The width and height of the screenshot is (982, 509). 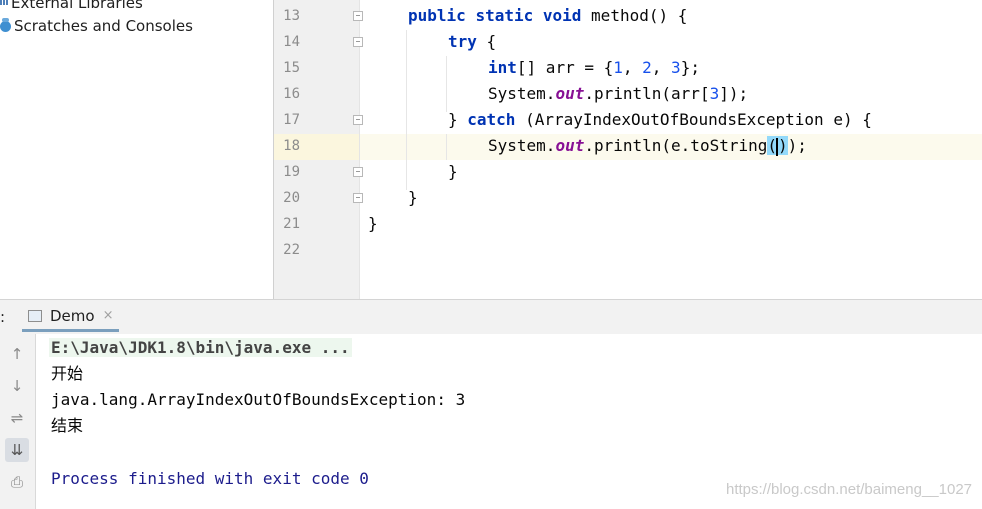 I want to click on number-literal: 1, so click(x=618, y=67).